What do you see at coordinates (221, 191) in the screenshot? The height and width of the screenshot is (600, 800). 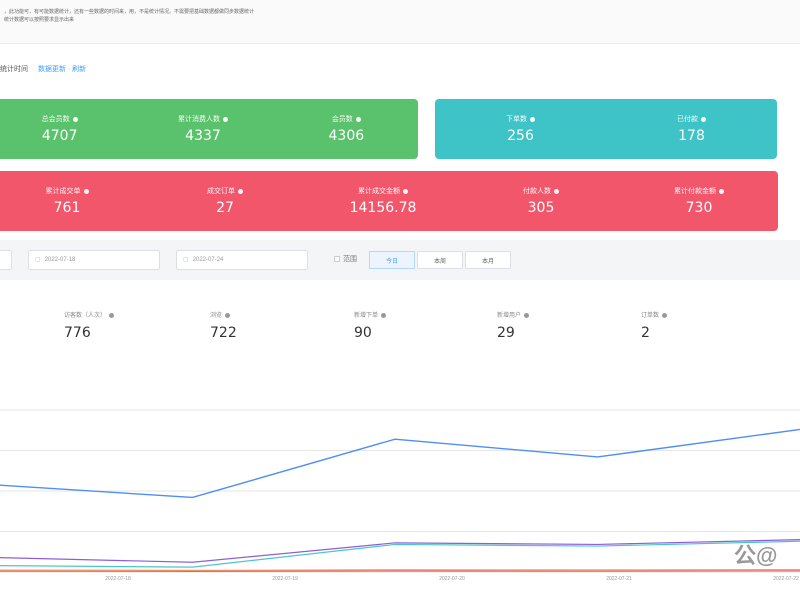 I see `stat-label: 成交订单` at bounding box center [221, 191].